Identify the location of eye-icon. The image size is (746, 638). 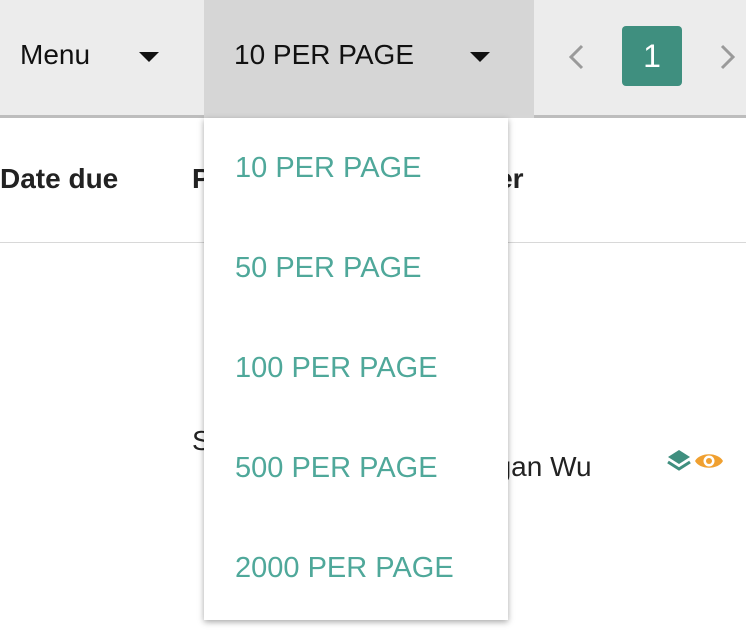
(709, 461).